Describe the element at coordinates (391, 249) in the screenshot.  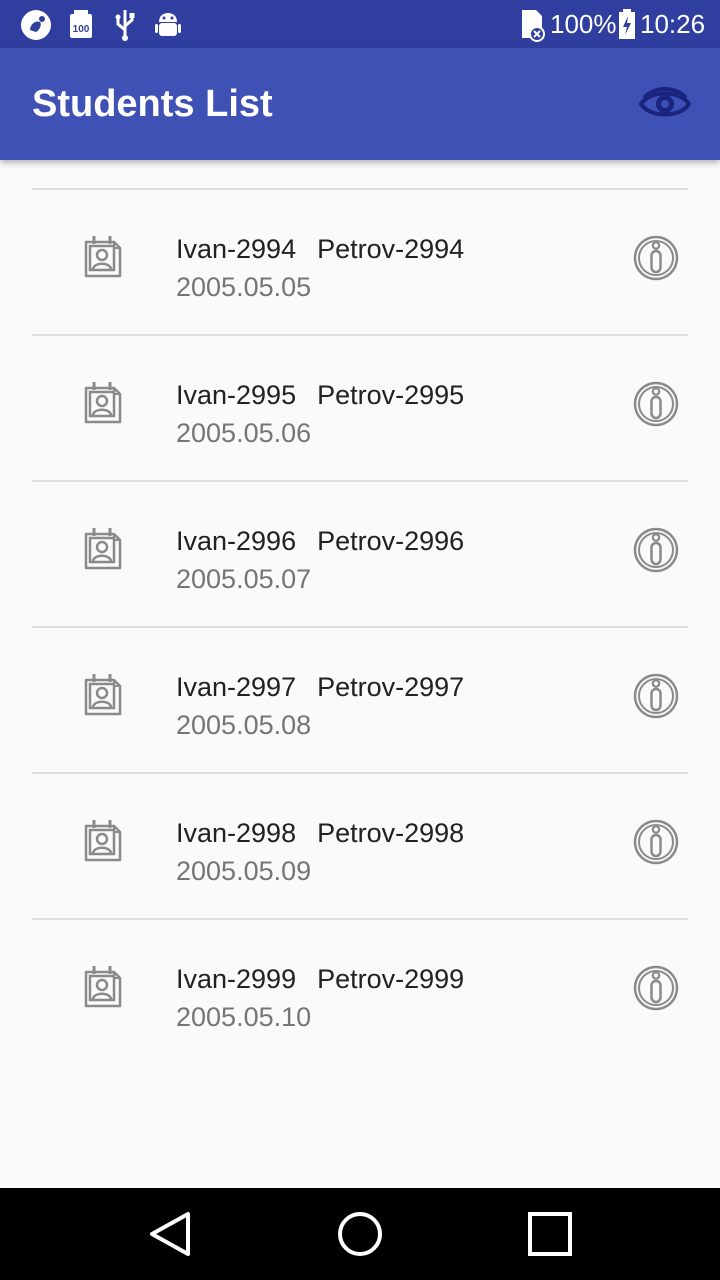
I see `student-last-name: Petrov-2994` at that location.